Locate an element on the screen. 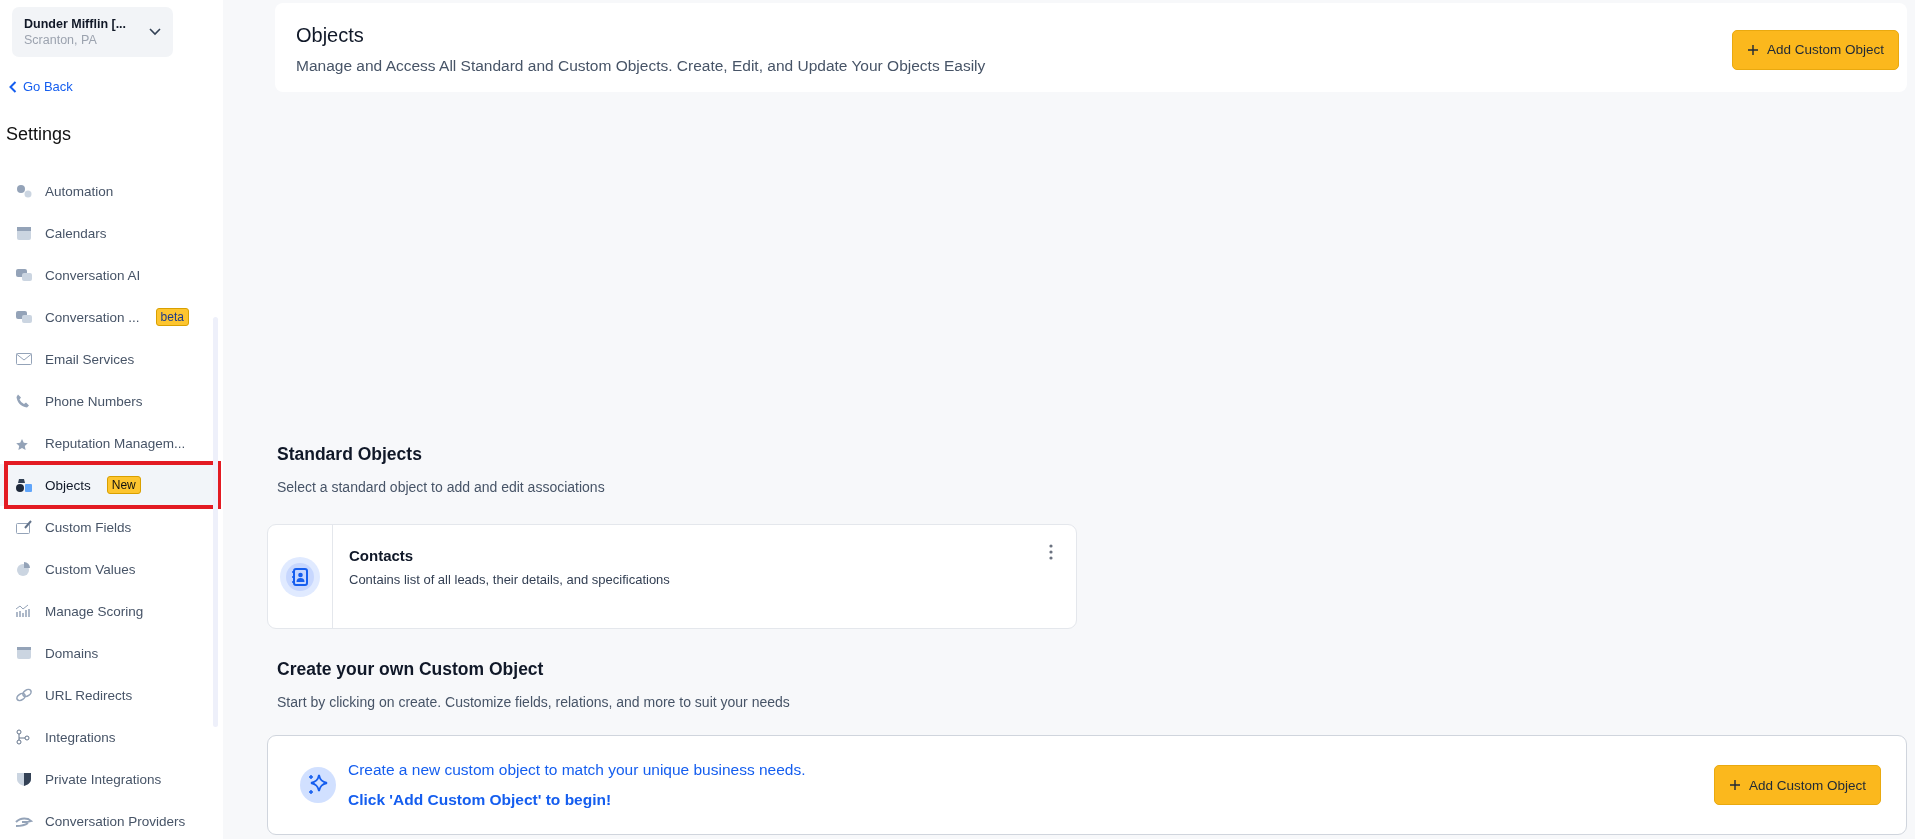 The width and height of the screenshot is (1915, 839). scrollbar is located at coordinates (215, 522).